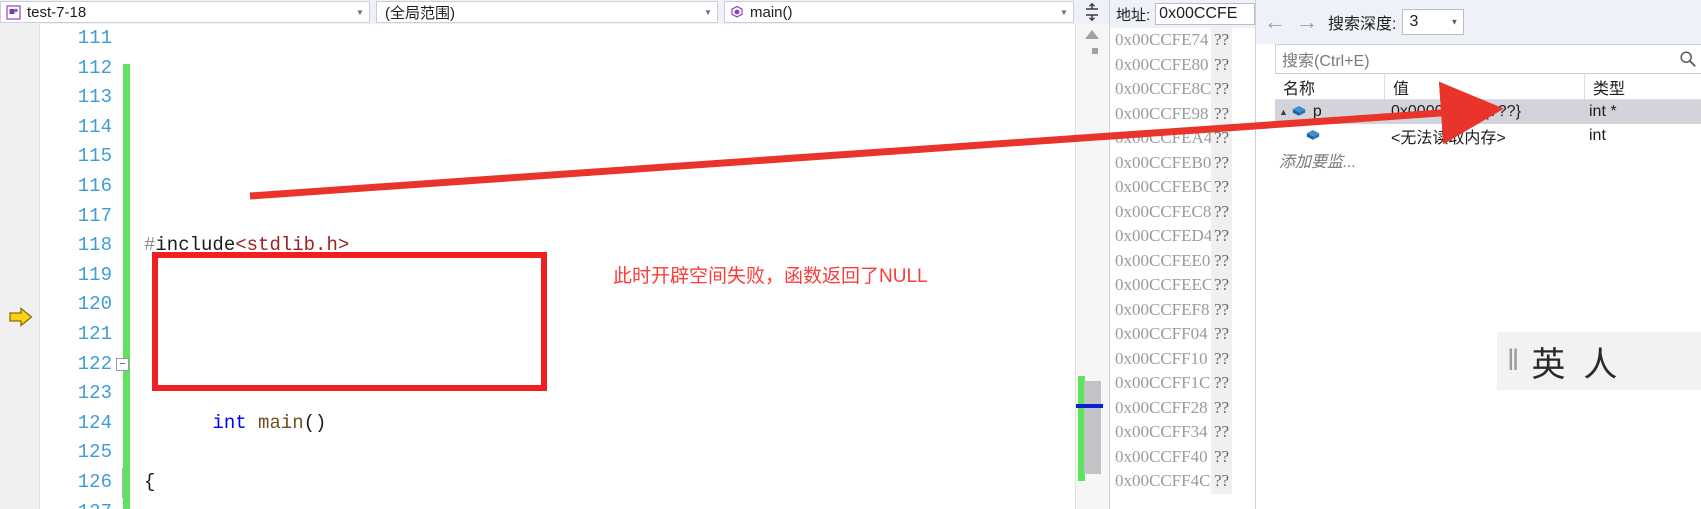  I want to click on memory-address: 0x00CCFED4, so click(1164, 235).